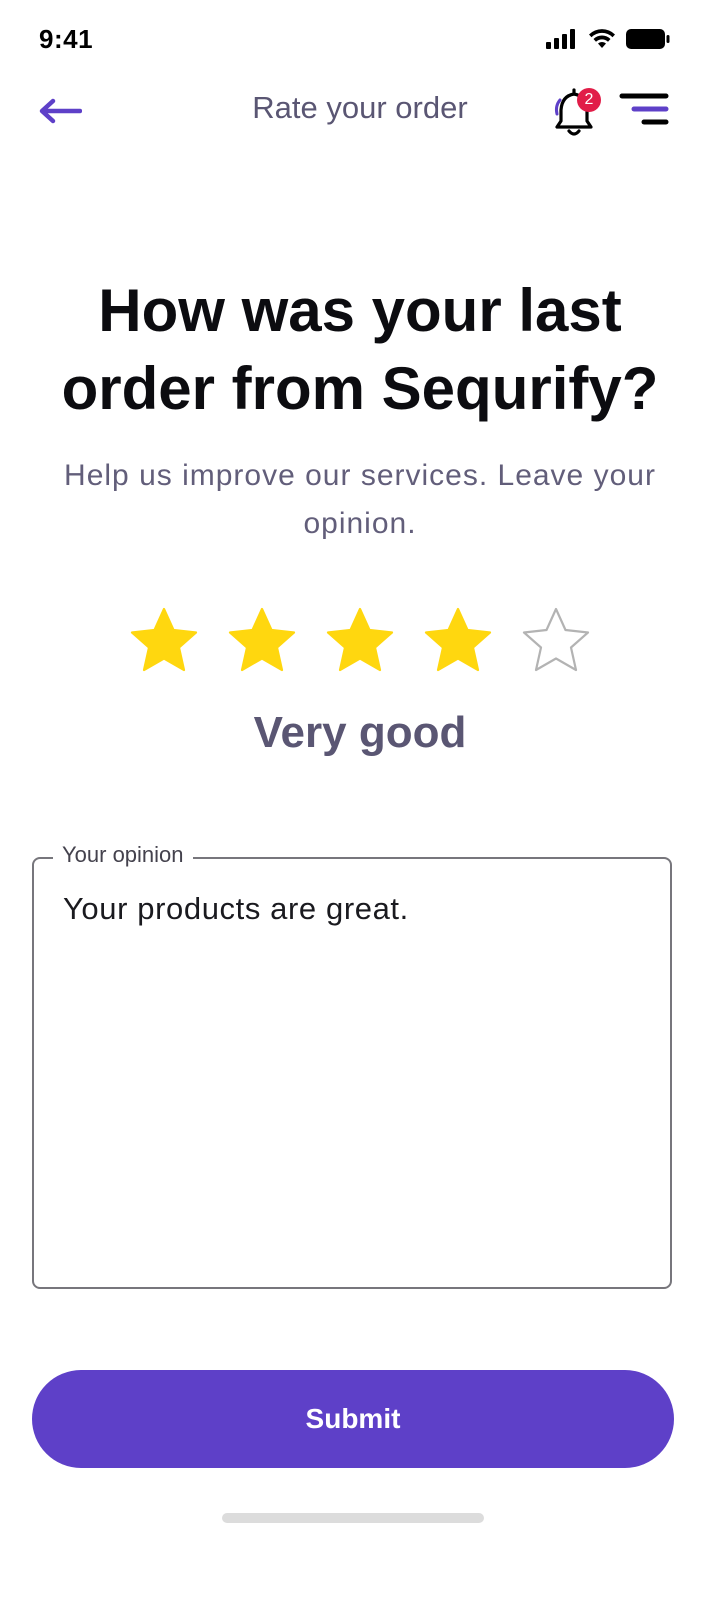 The height and width of the screenshot is (1600, 720). Describe the element at coordinates (360, 732) in the screenshot. I see `rating-label: Very good` at that location.